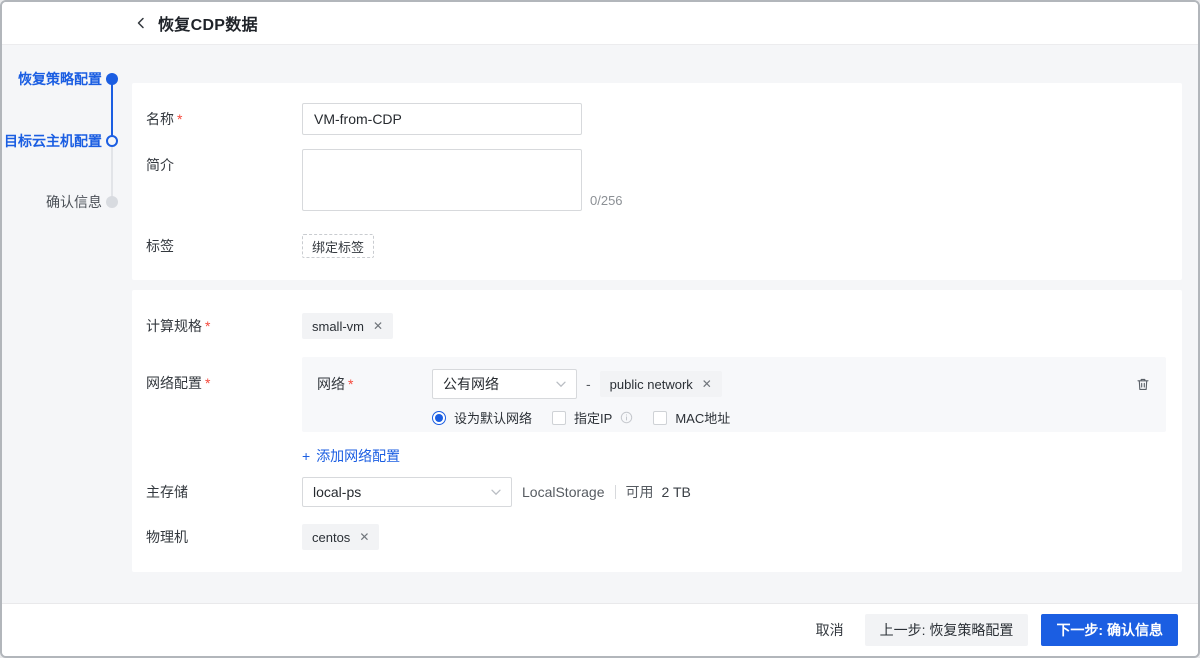 The height and width of the screenshot is (658, 1200). Describe the element at coordinates (651, 384) in the screenshot. I see `chip-label: public network` at that location.